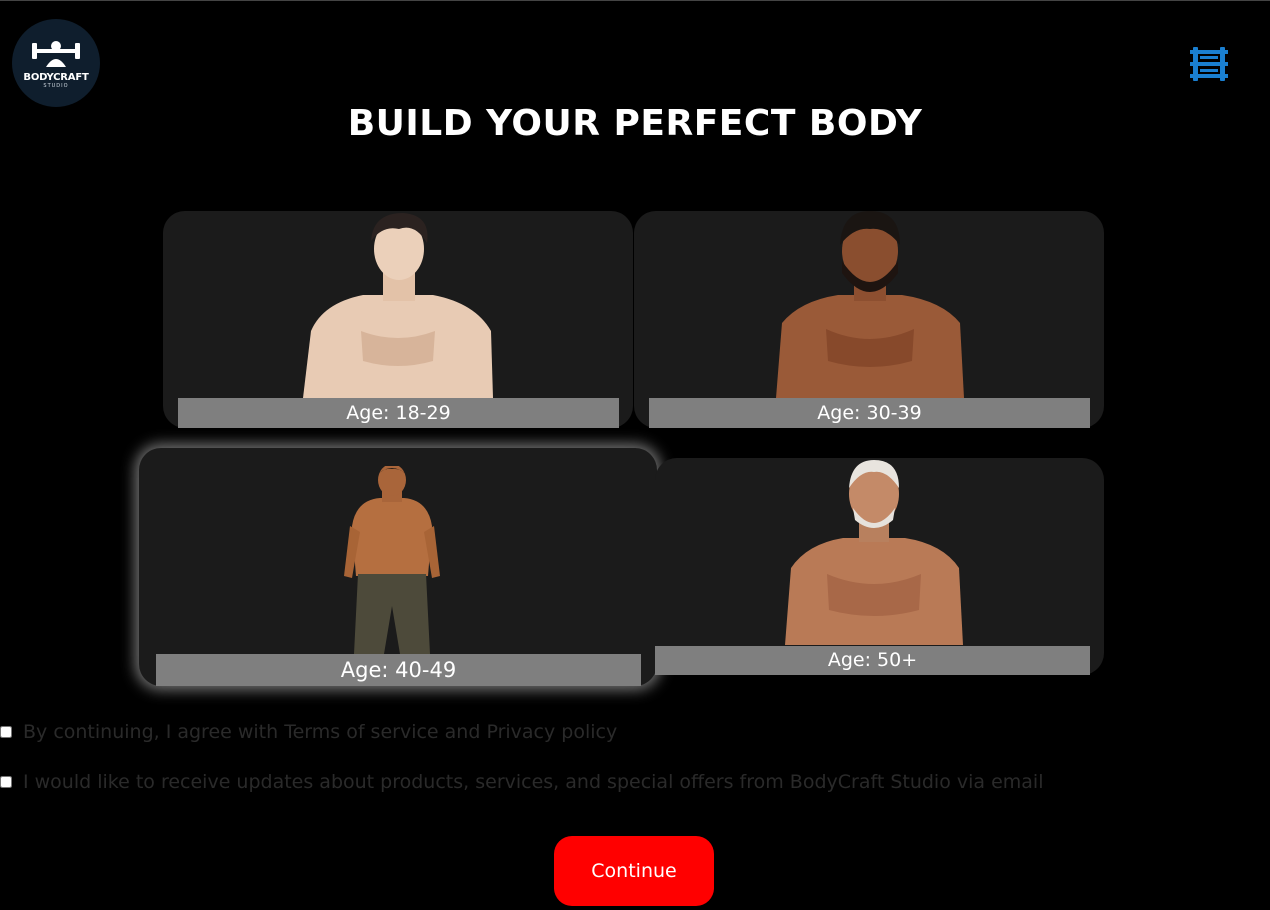  I want to click on dumbbell-logo-icon, so click(56, 54).